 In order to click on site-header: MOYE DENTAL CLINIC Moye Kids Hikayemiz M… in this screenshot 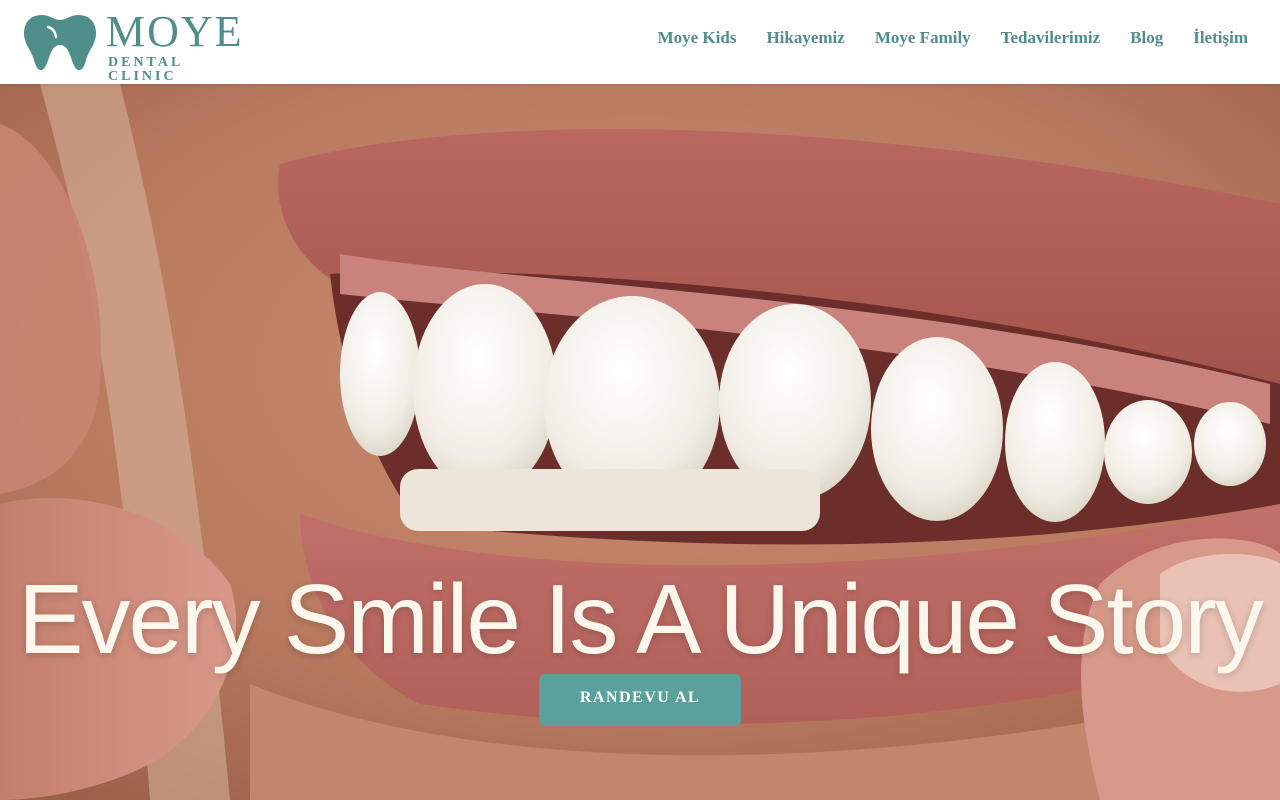, I will do `click(640, 42)`.